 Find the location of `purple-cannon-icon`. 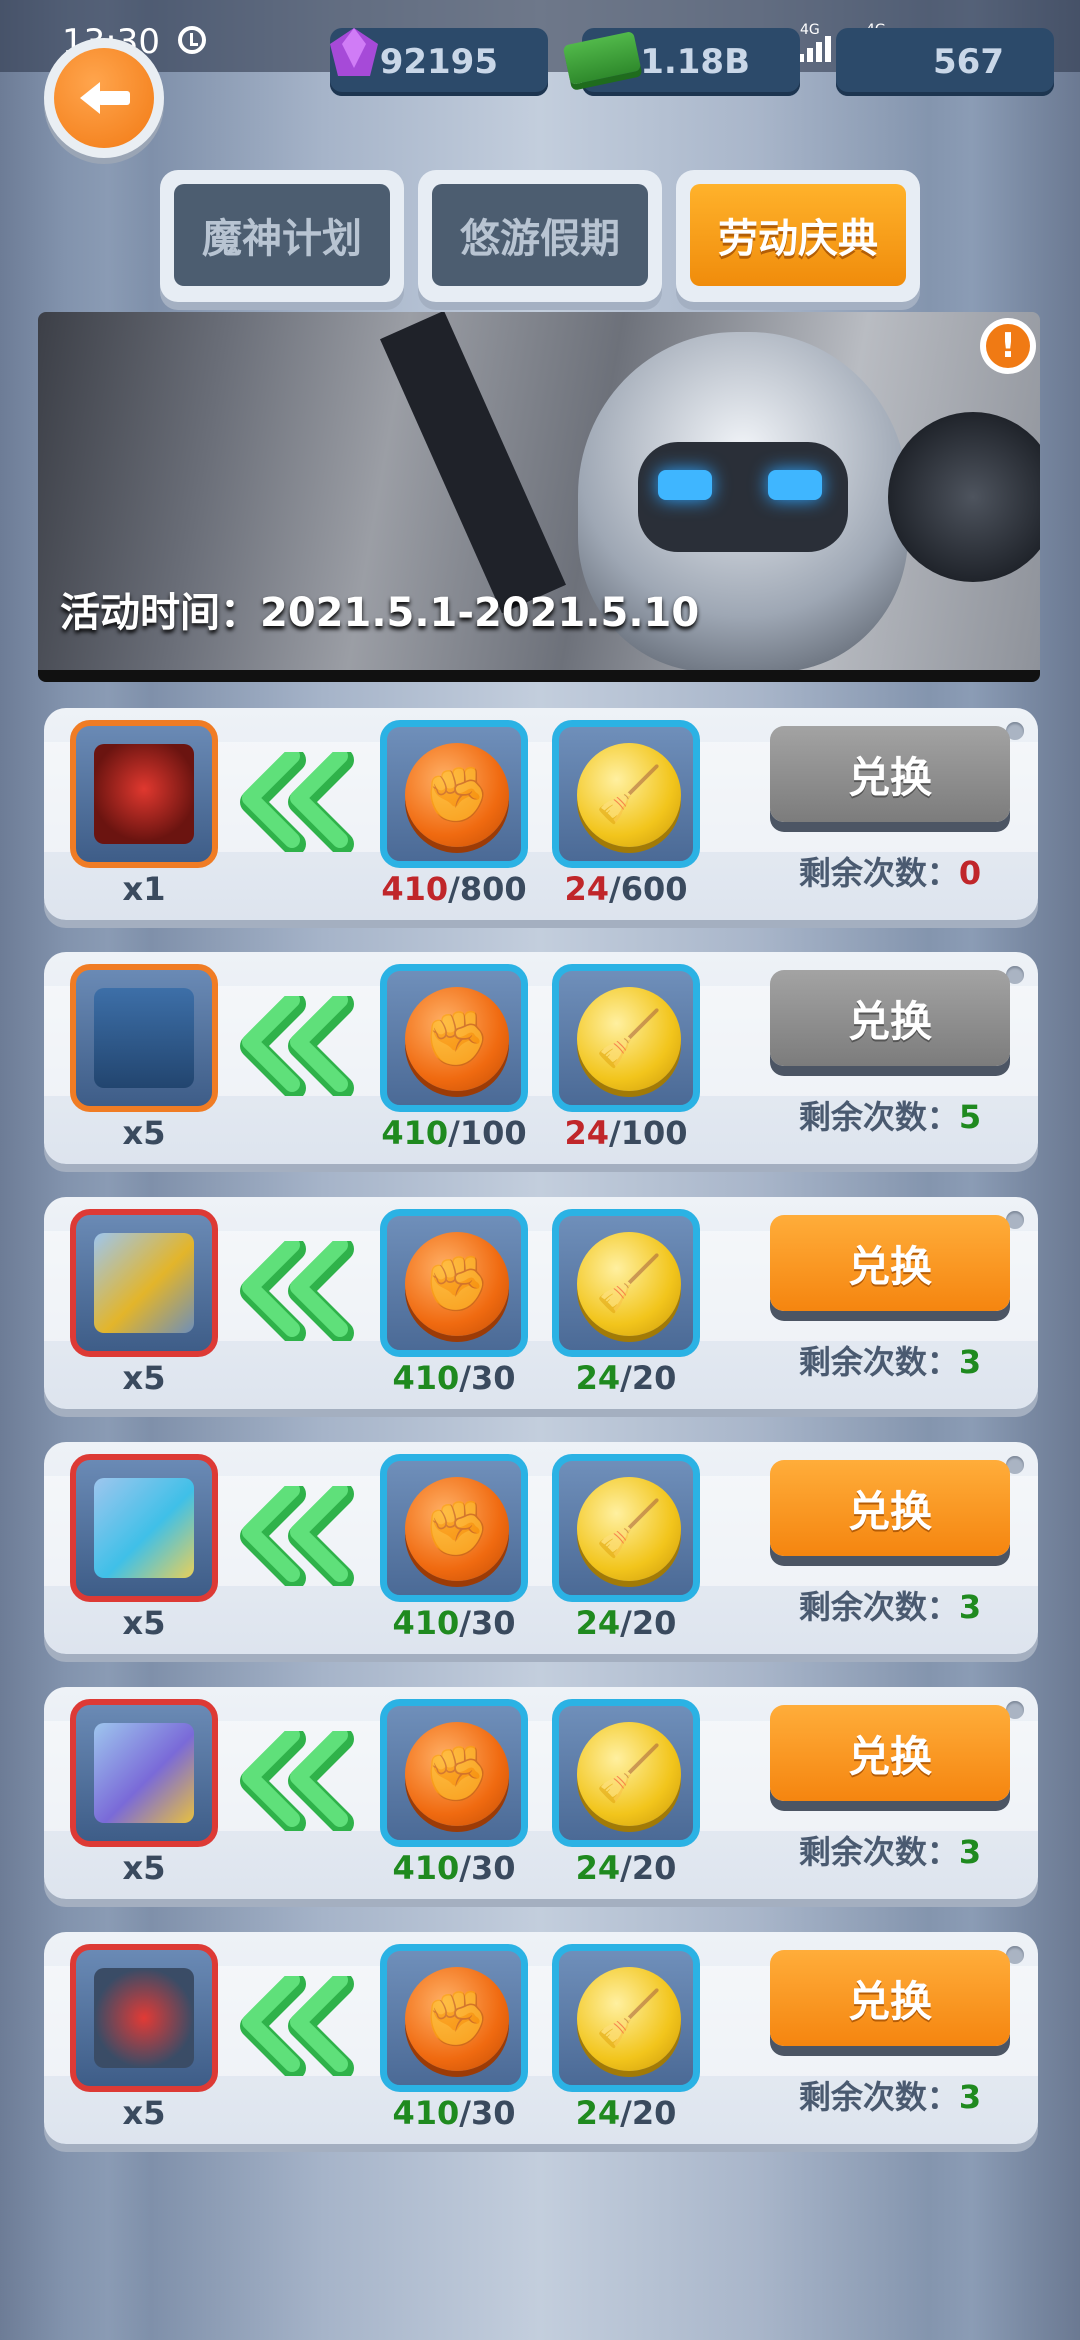

purple-cannon-icon is located at coordinates (144, 1773).